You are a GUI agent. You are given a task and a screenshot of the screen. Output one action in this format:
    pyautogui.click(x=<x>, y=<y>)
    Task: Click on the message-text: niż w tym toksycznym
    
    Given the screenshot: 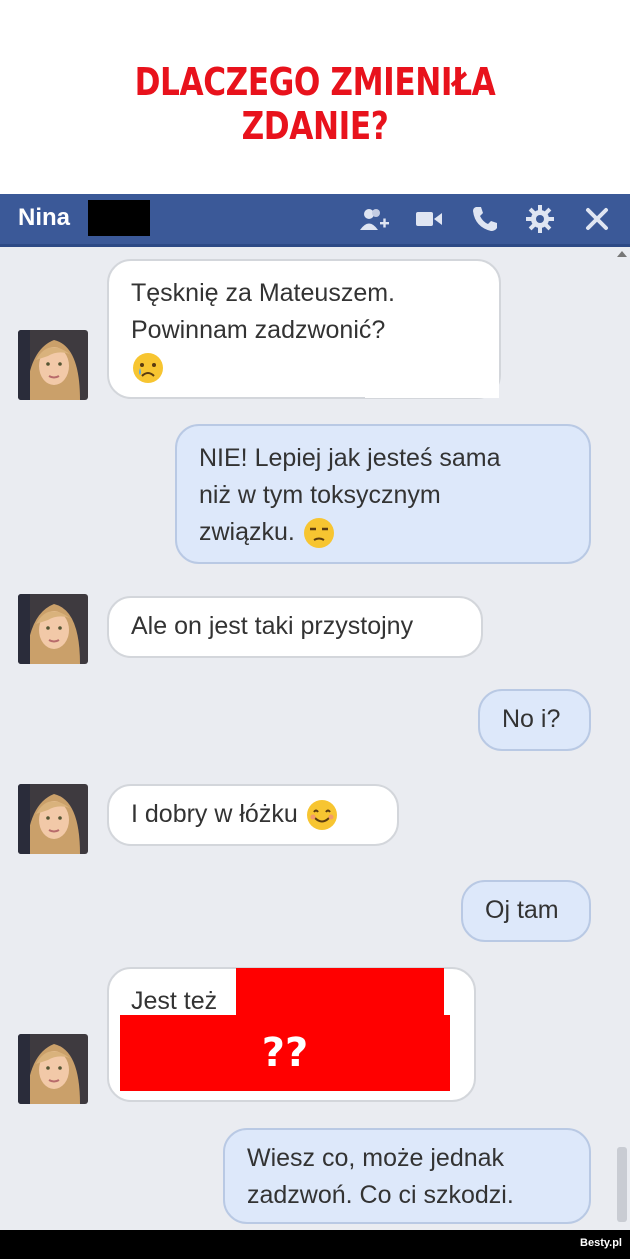 What is the action you would take?
    pyautogui.click(x=320, y=495)
    